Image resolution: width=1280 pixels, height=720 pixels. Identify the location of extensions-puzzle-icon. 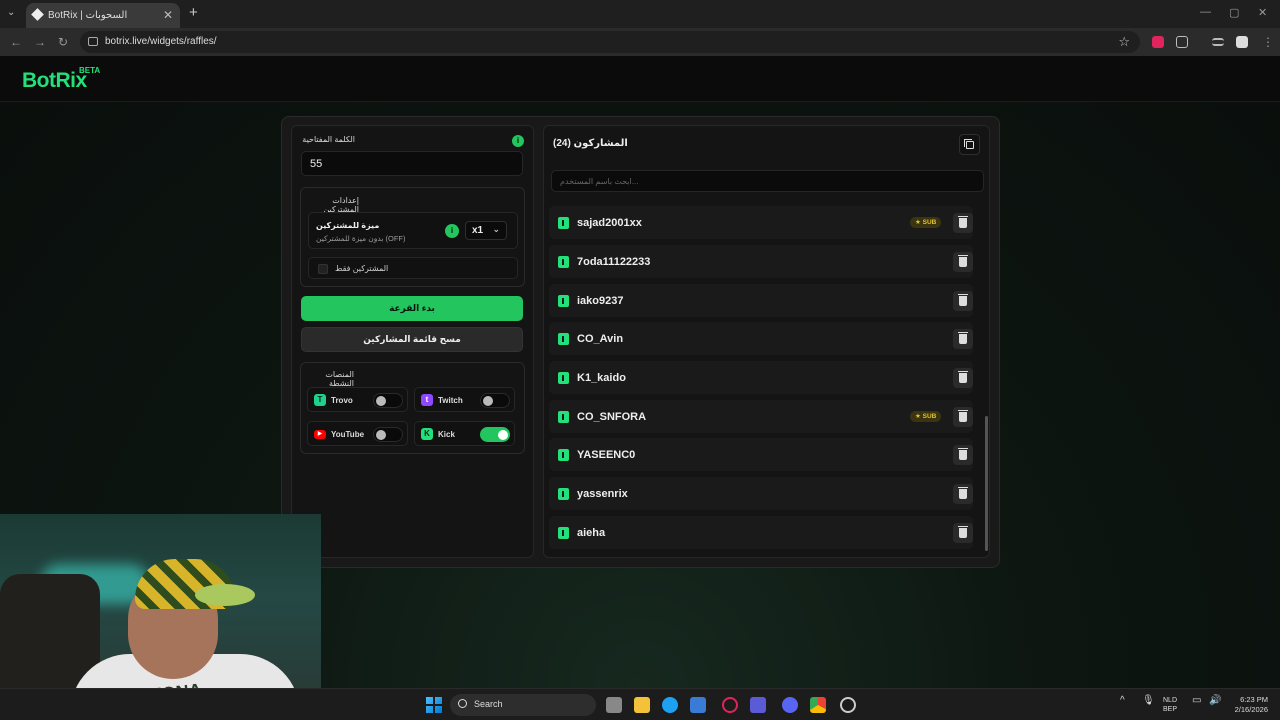
(1182, 42).